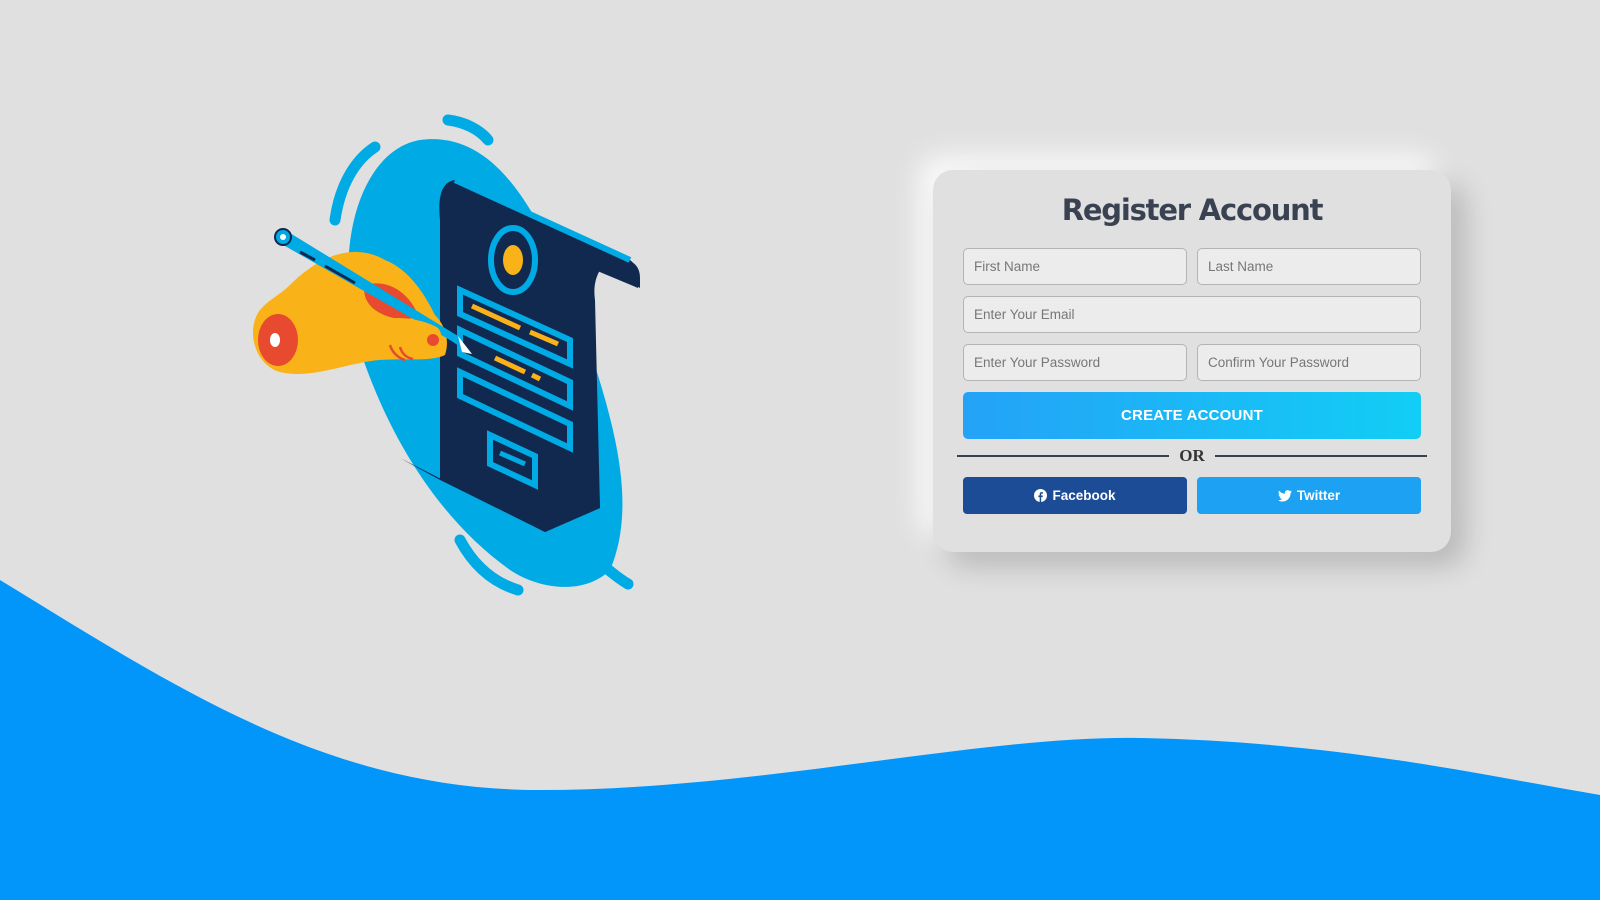 This screenshot has width=1600, height=900. Describe the element at coordinates (1192, 415) in the screenshot. I see `create-account-button: CREATE ACCOUNT` at that location.